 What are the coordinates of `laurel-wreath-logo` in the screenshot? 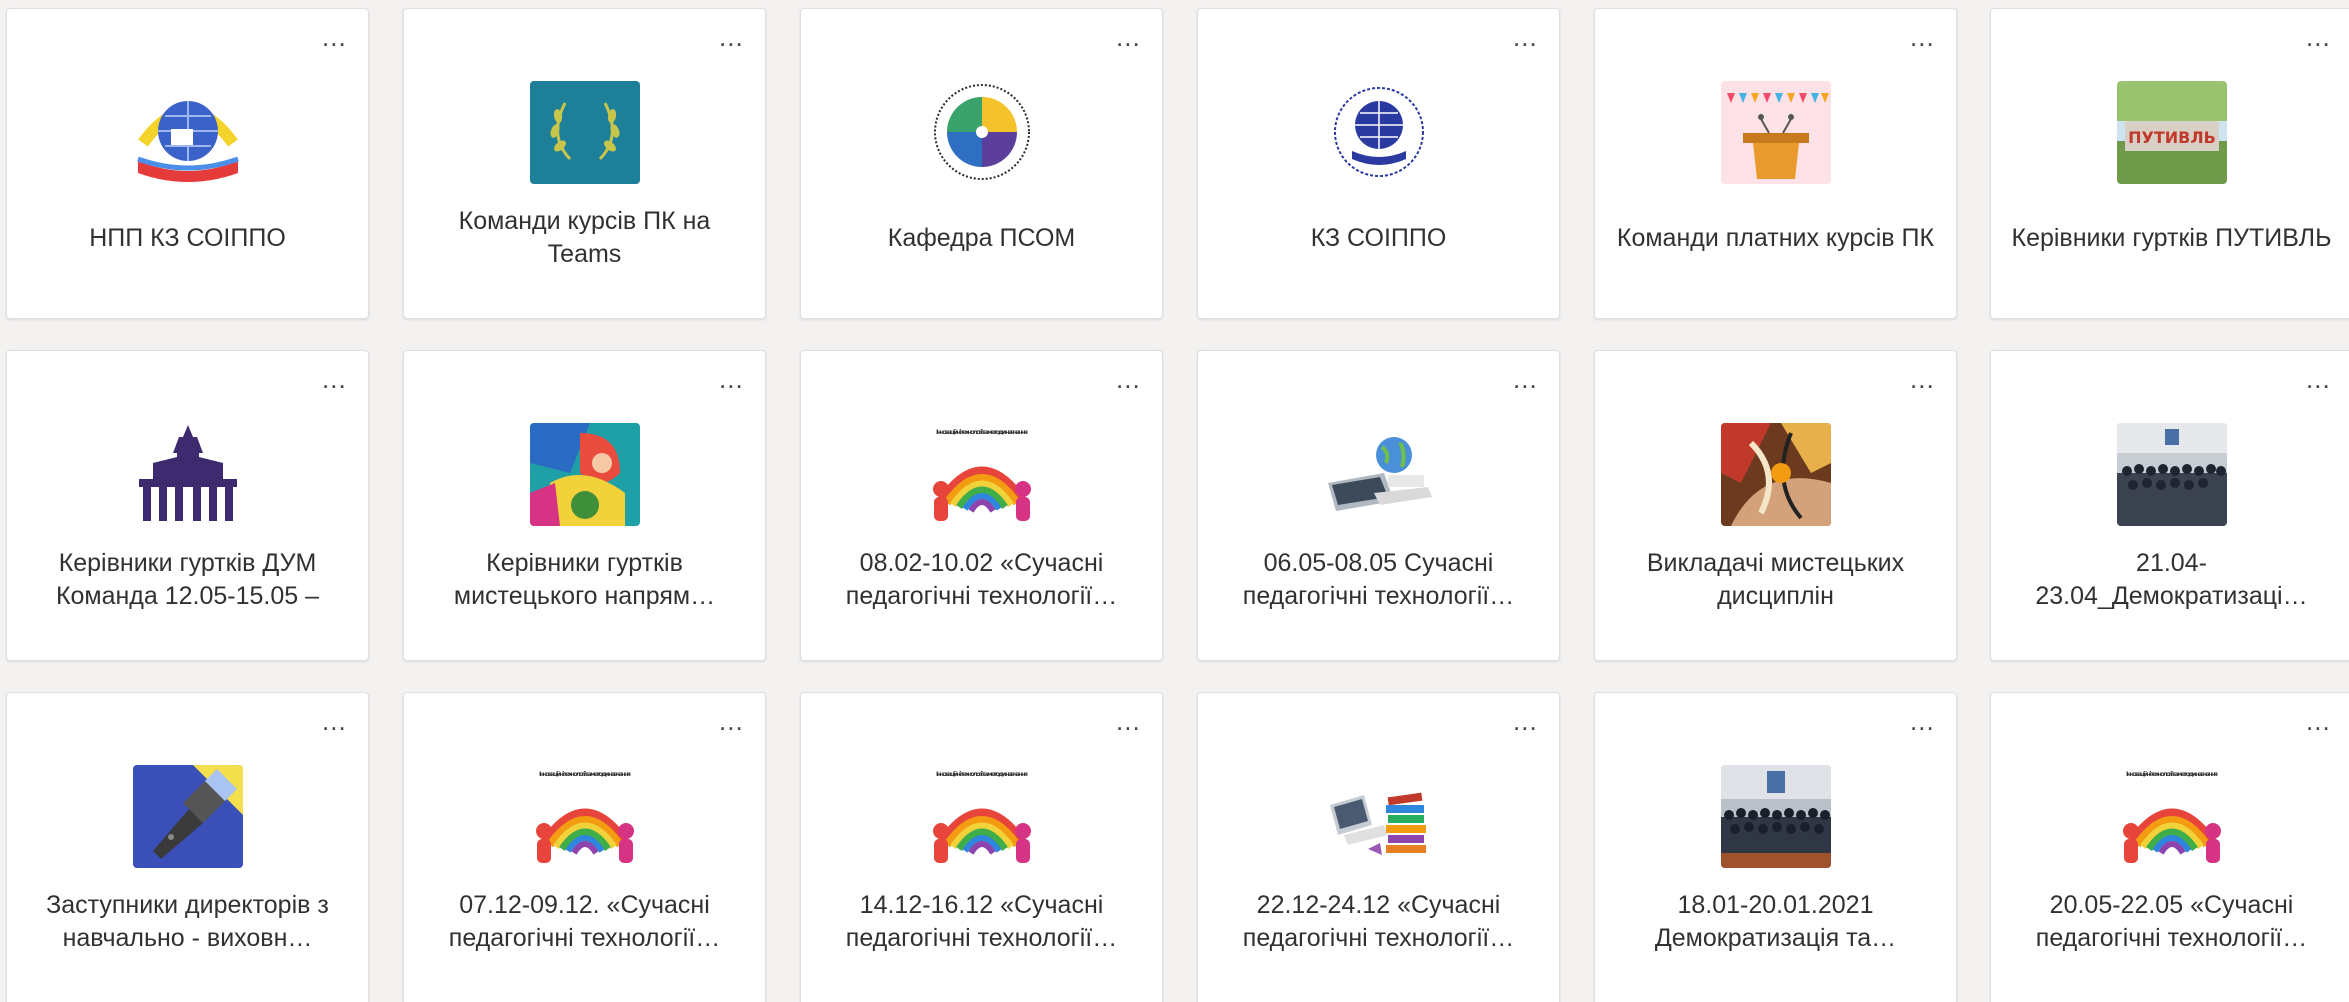 It's located at (584, 132).